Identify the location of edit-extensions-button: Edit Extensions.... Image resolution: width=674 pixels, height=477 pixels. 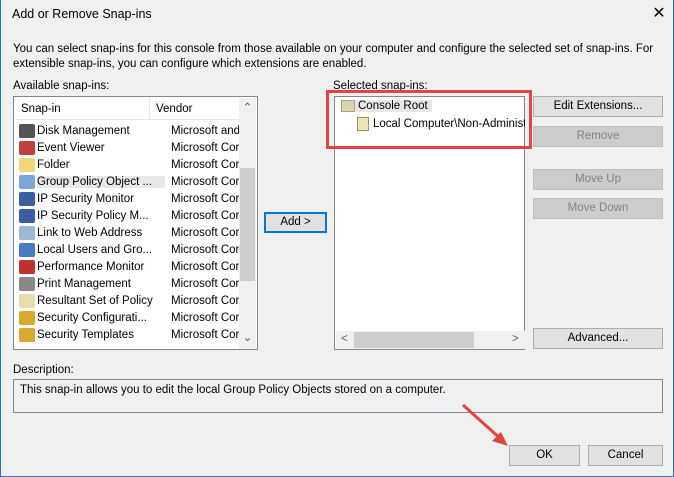
(598, 106).